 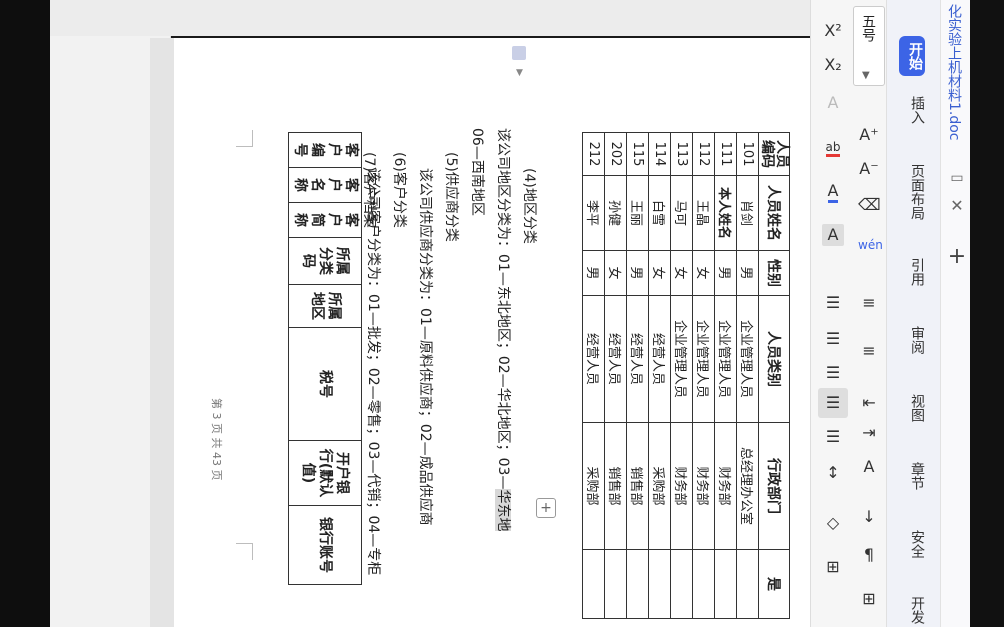 What do you see at coordinates (833, 473) in the screenshot?
I see `line-spacing-icon: ↕` at bounding box center [833, 473].